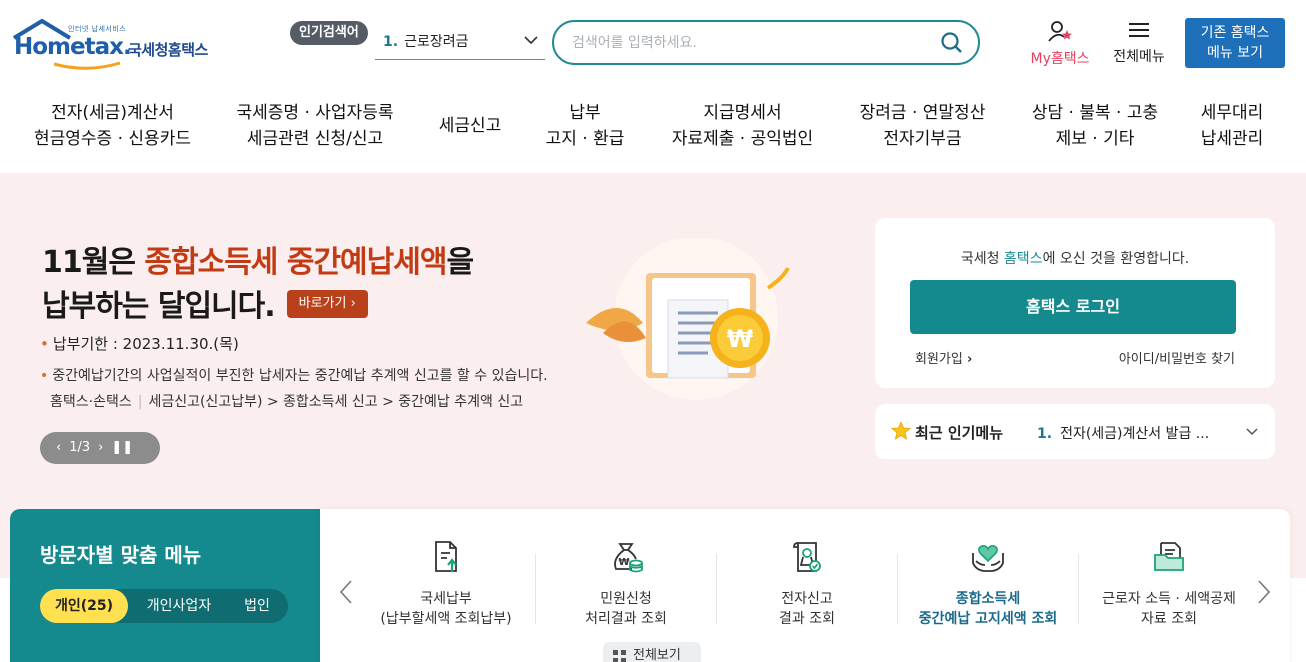  I want to click on quick-line1: 전자신고, so click(807, 599).